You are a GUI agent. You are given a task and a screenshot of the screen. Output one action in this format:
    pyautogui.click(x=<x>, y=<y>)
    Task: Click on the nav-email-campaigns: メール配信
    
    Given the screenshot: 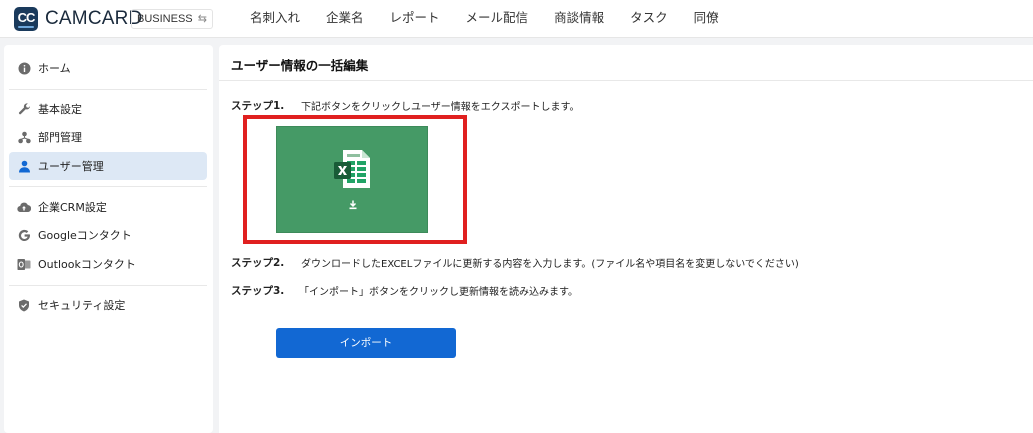 What is the action you would take?
    pyautogui.click(x=497, y=19)
    